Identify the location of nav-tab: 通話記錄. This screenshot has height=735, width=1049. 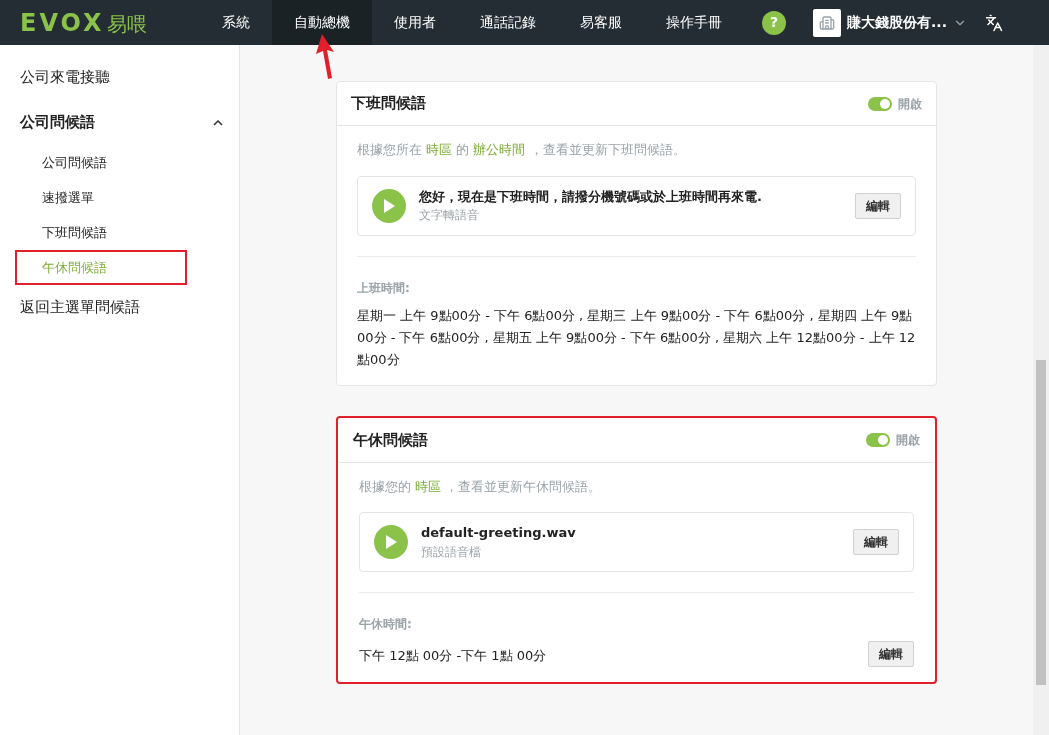
(508, 22).